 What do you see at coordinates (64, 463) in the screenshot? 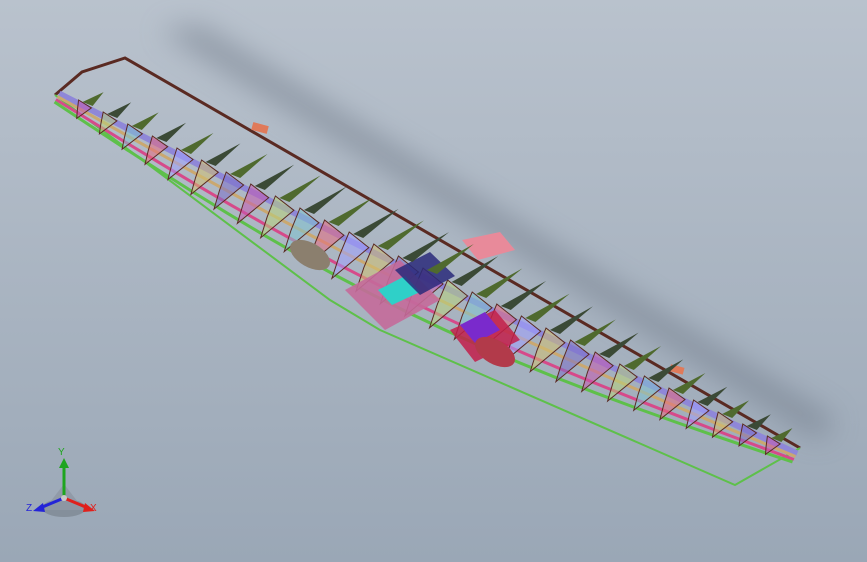
I see `y-axis-arrow` at bounding box center [64, 463].